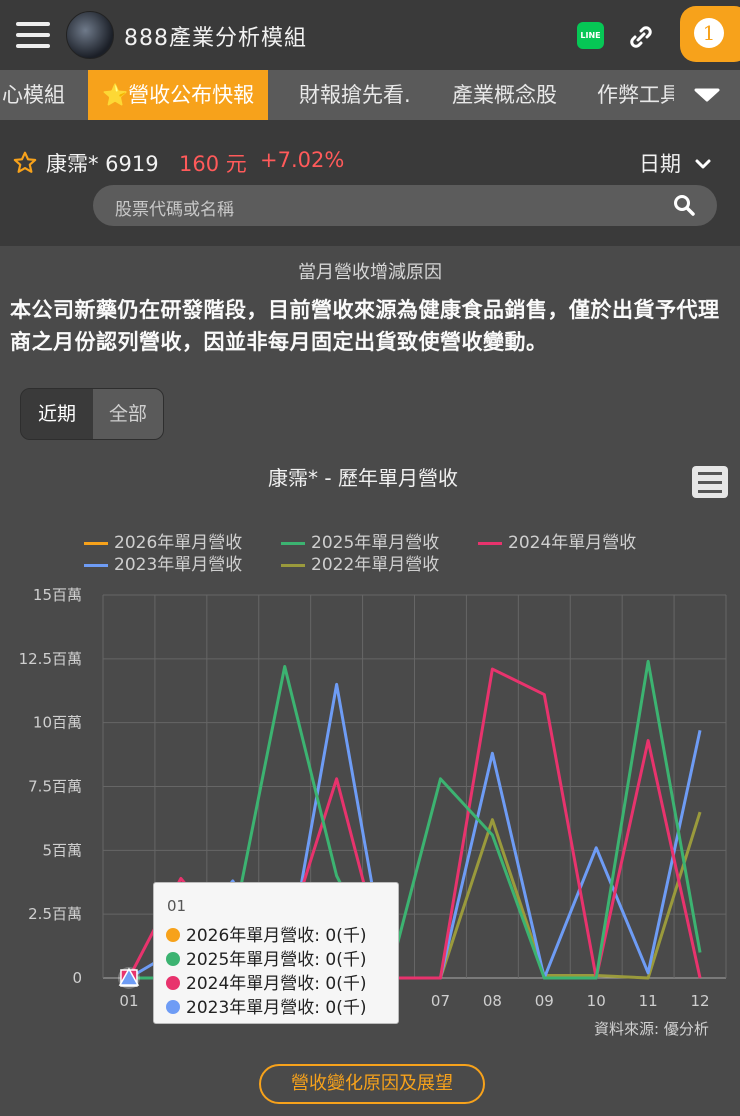 This screenshot has width=740, height=1116. Describe the element at coordinates (33, 35) in the screenshot. I see `menu-icon` at that location.